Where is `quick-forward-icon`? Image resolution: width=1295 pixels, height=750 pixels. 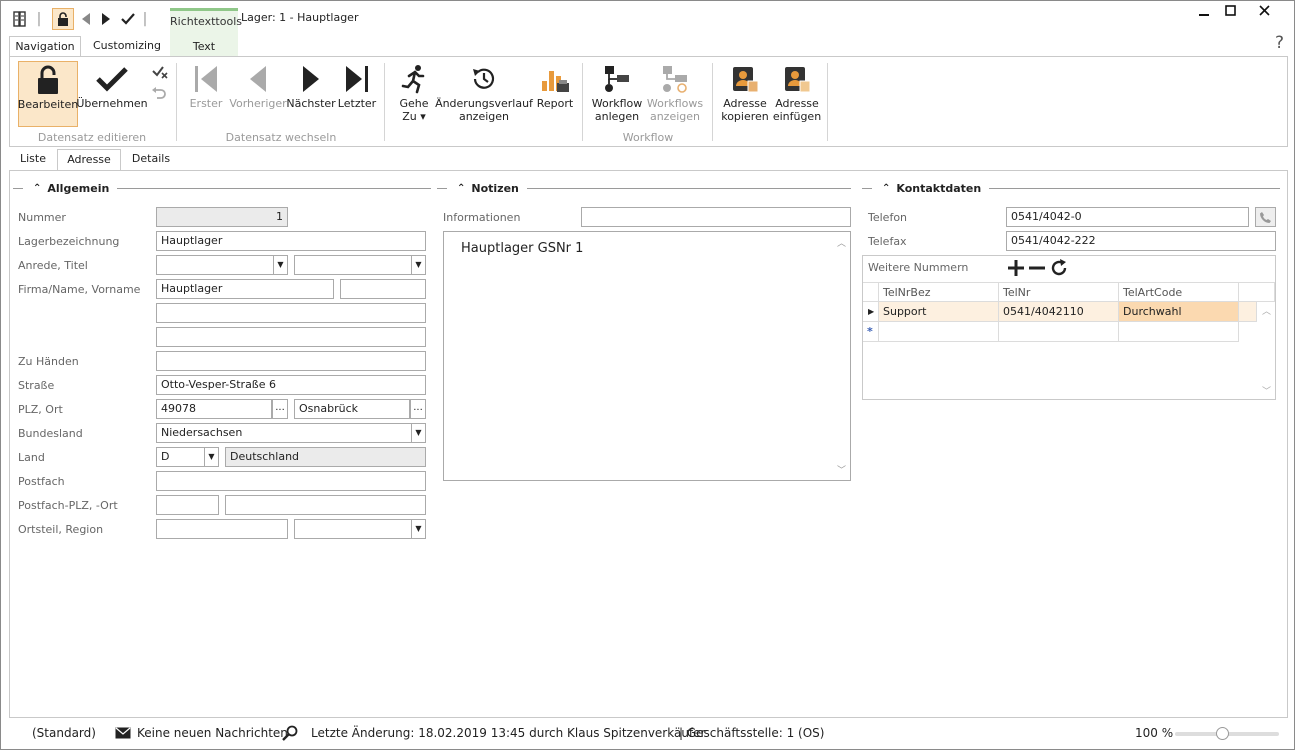 quick-forward-icon is located at coordinates (106, 19).